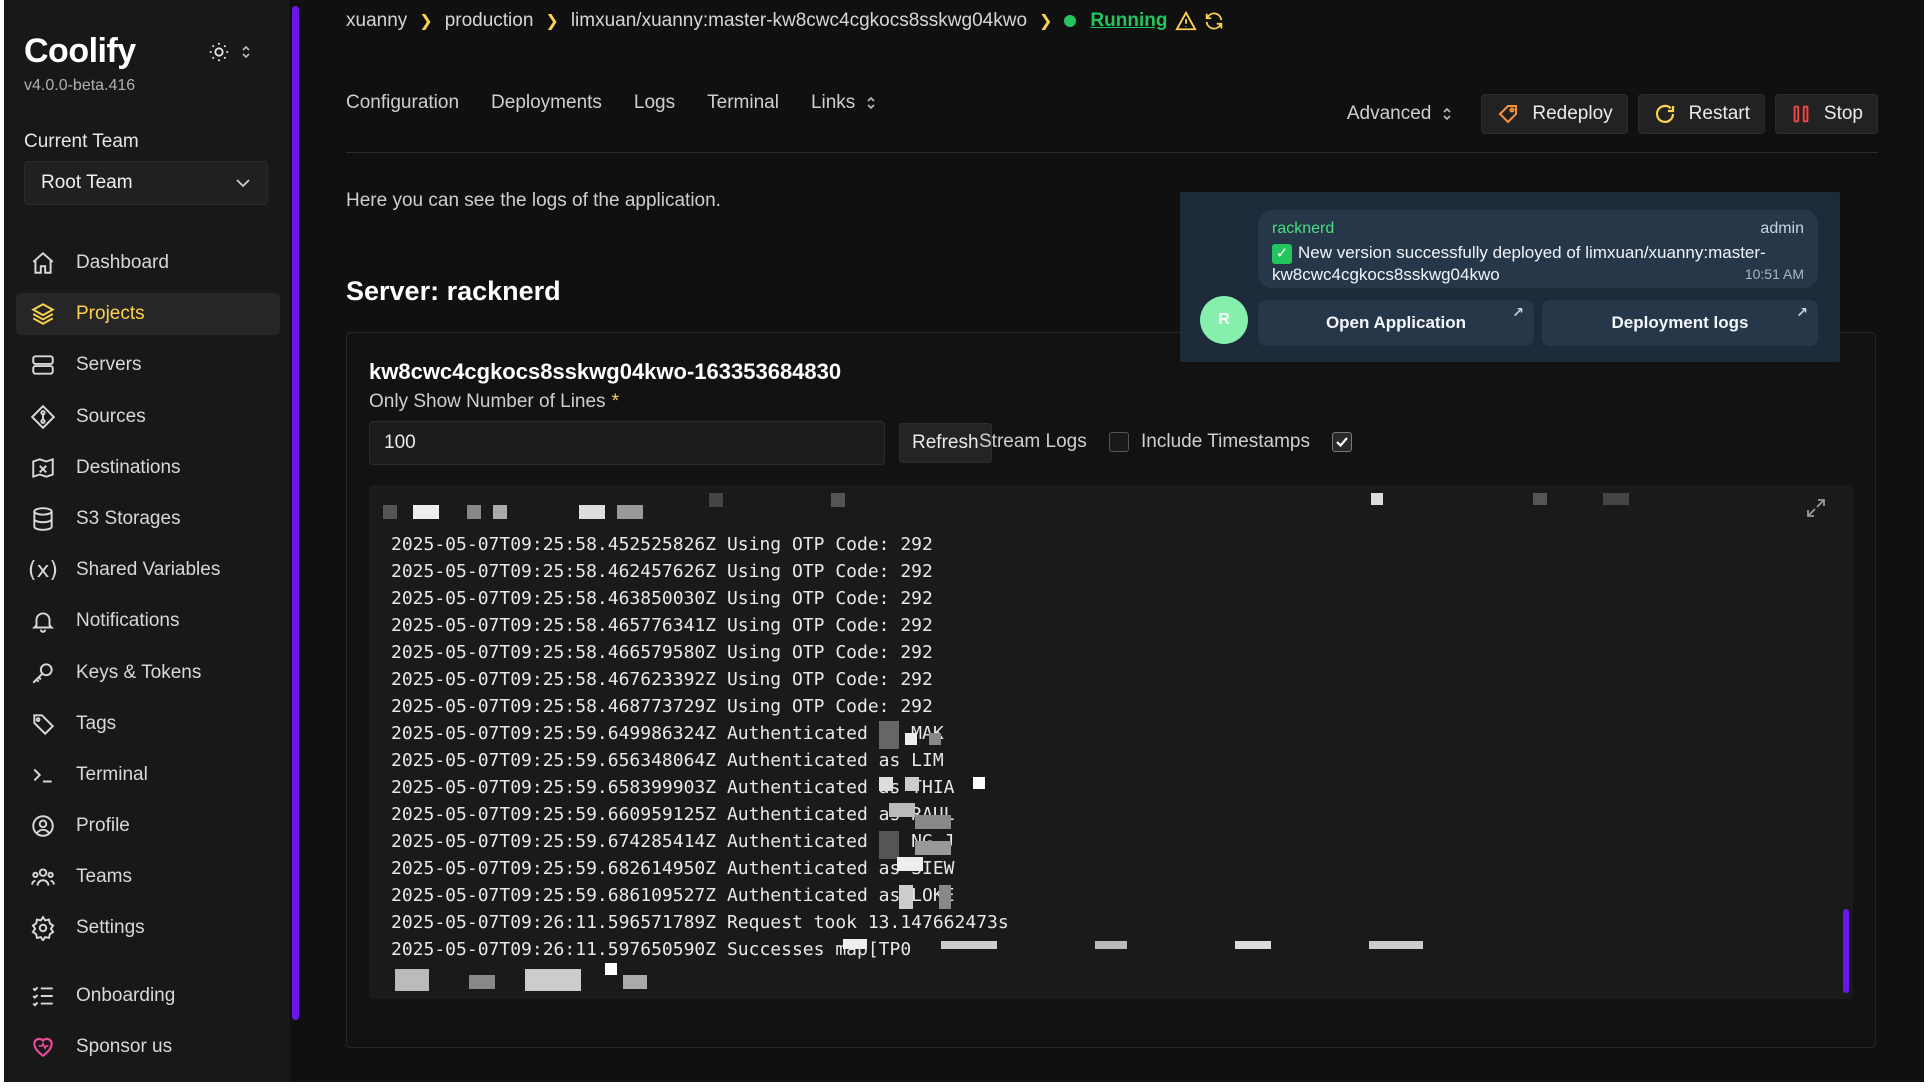 The height and width of the screenshot is (1088, 1928). What do you see at coordinates (128, 621) in the screenshot?
I see `sidebar-item-label: Notifications` at bounding box center [128, 621].